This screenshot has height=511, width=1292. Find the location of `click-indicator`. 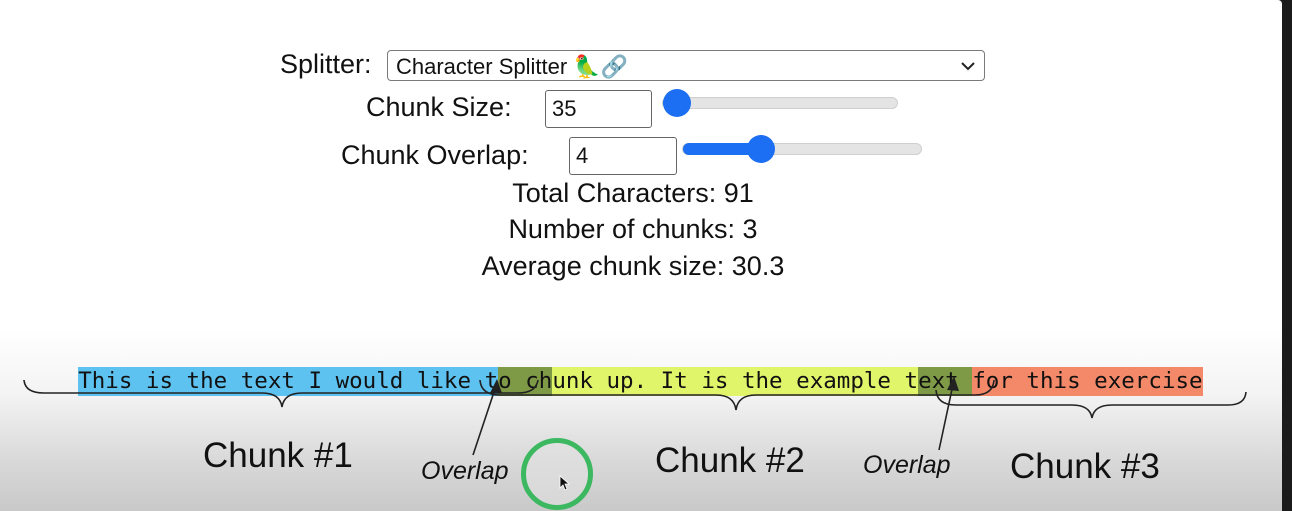

click-indicator is located at coordinates (557, 474).